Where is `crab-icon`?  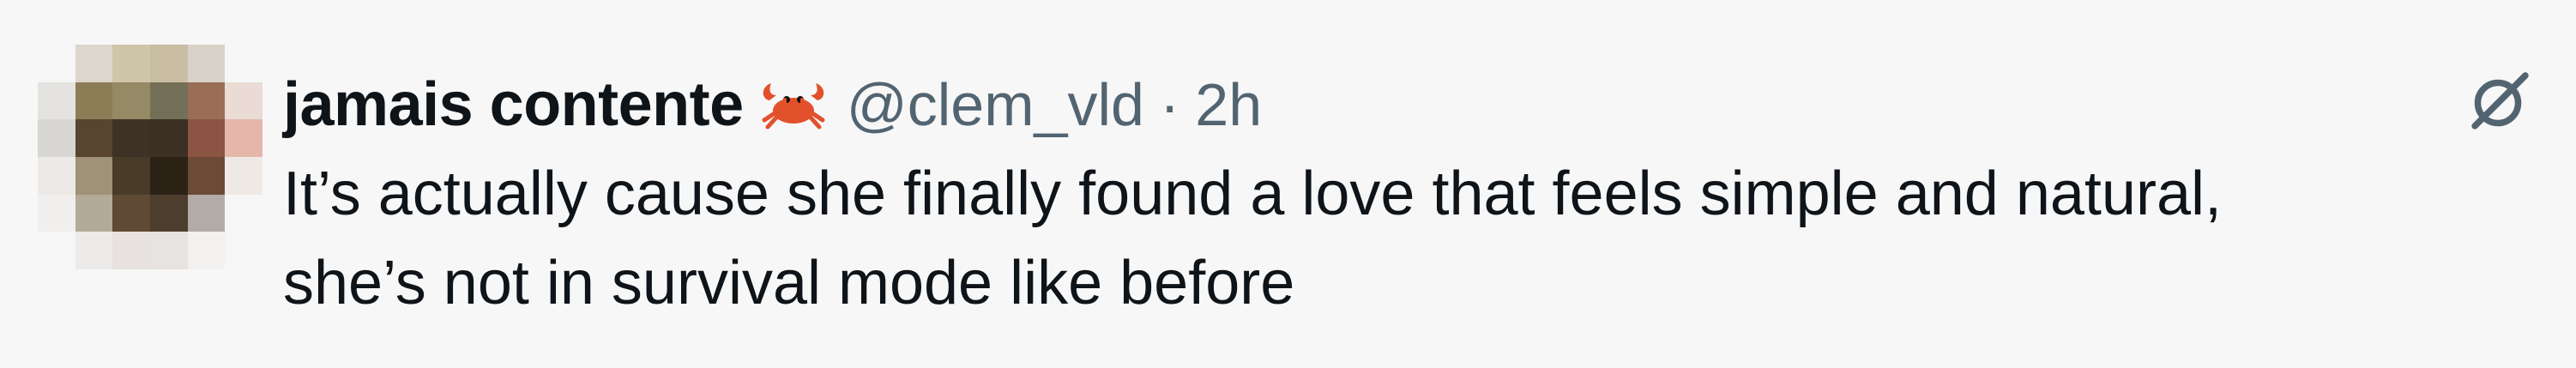
crab-icon is located at coordinates (793, 105).